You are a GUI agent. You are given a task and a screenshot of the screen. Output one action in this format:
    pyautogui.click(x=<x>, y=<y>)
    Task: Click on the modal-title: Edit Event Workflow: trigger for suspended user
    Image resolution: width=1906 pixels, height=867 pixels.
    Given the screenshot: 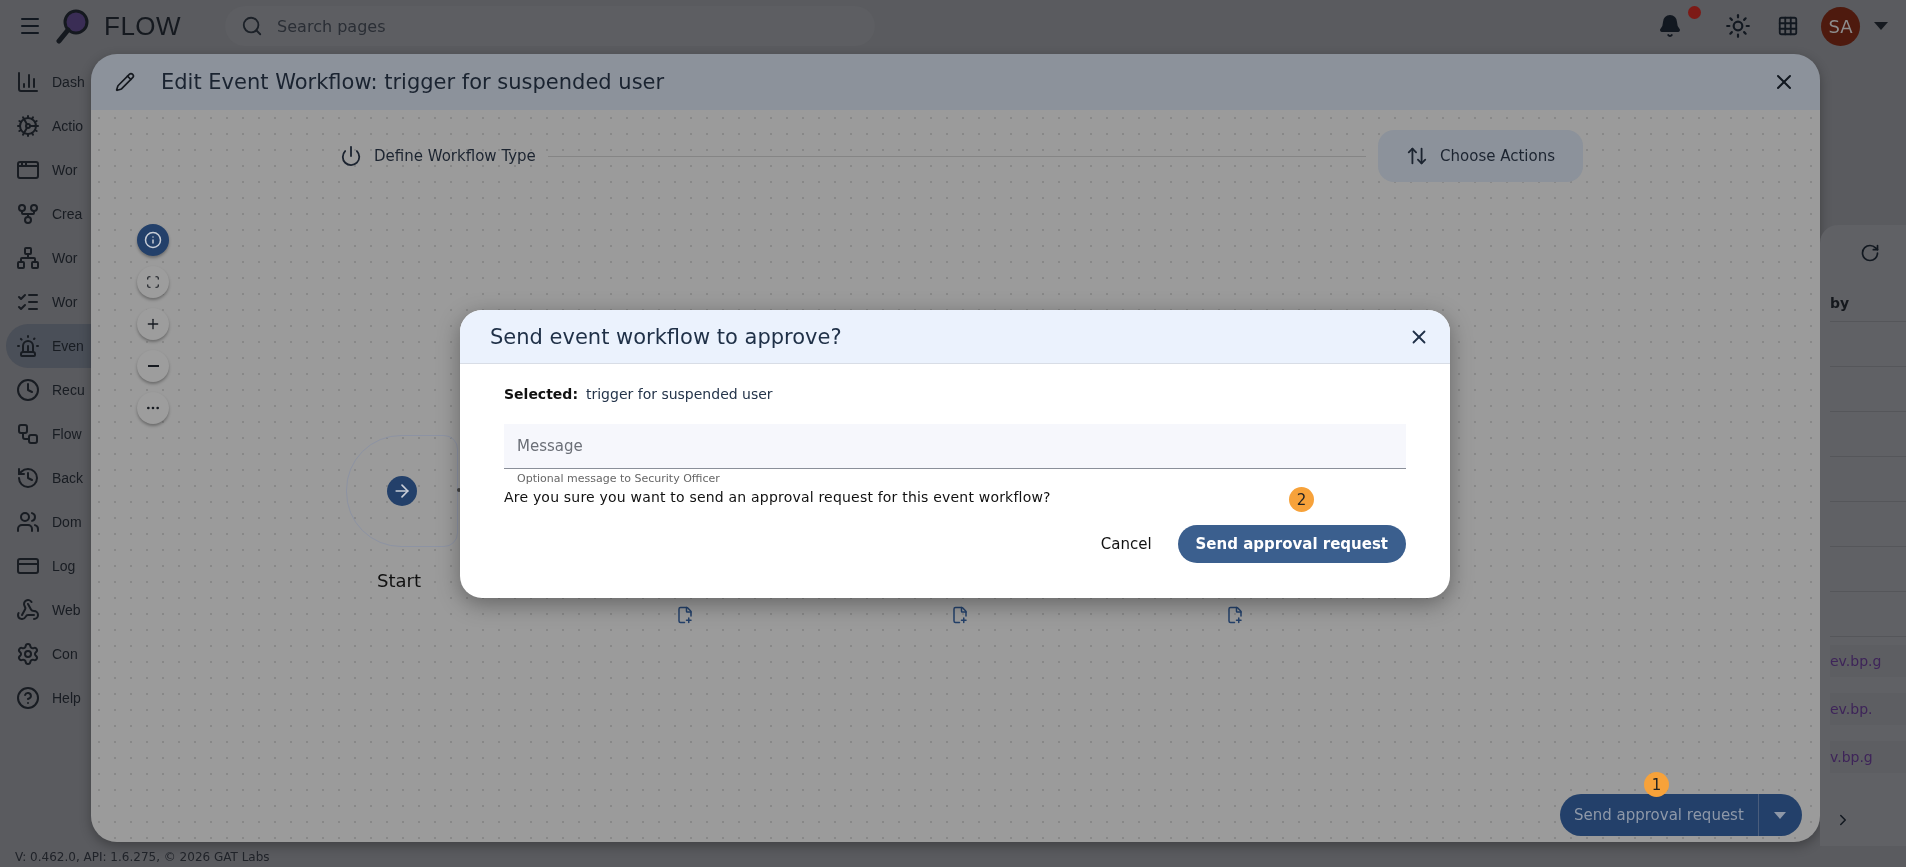 What is the action you would take?
    pyautogui.click(x=413, y=82)
    